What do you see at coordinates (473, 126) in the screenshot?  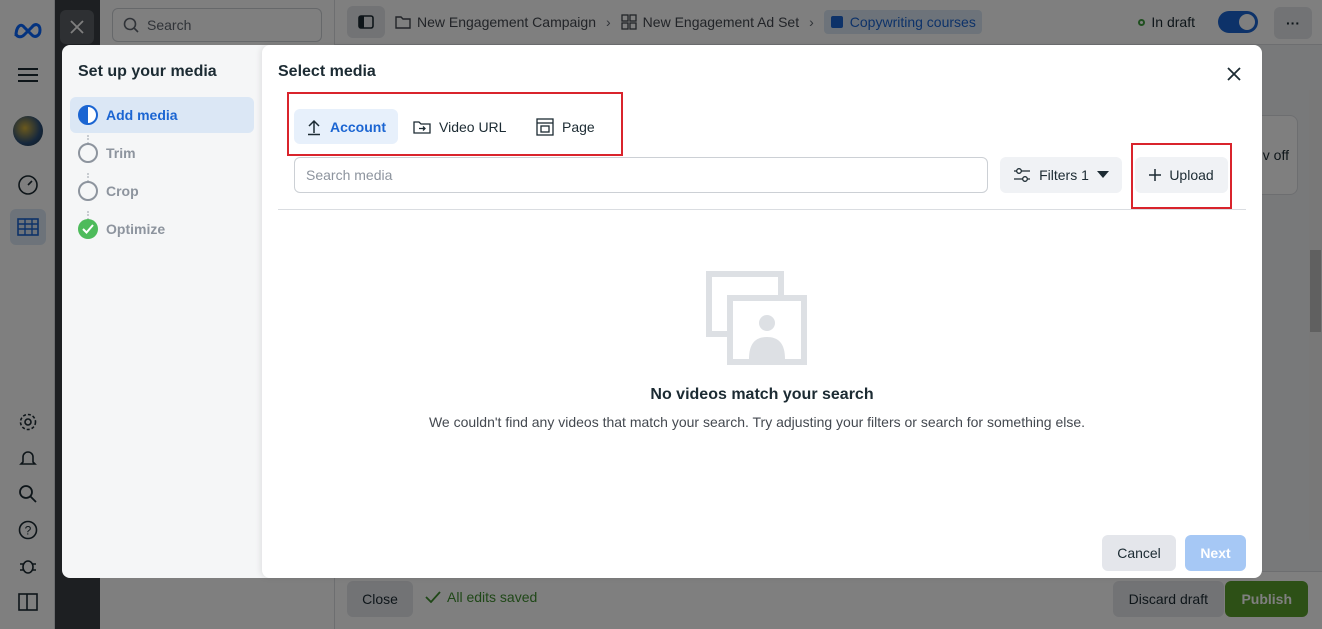 I see `tab-label: Video URL` at bounding box center [473, 126].